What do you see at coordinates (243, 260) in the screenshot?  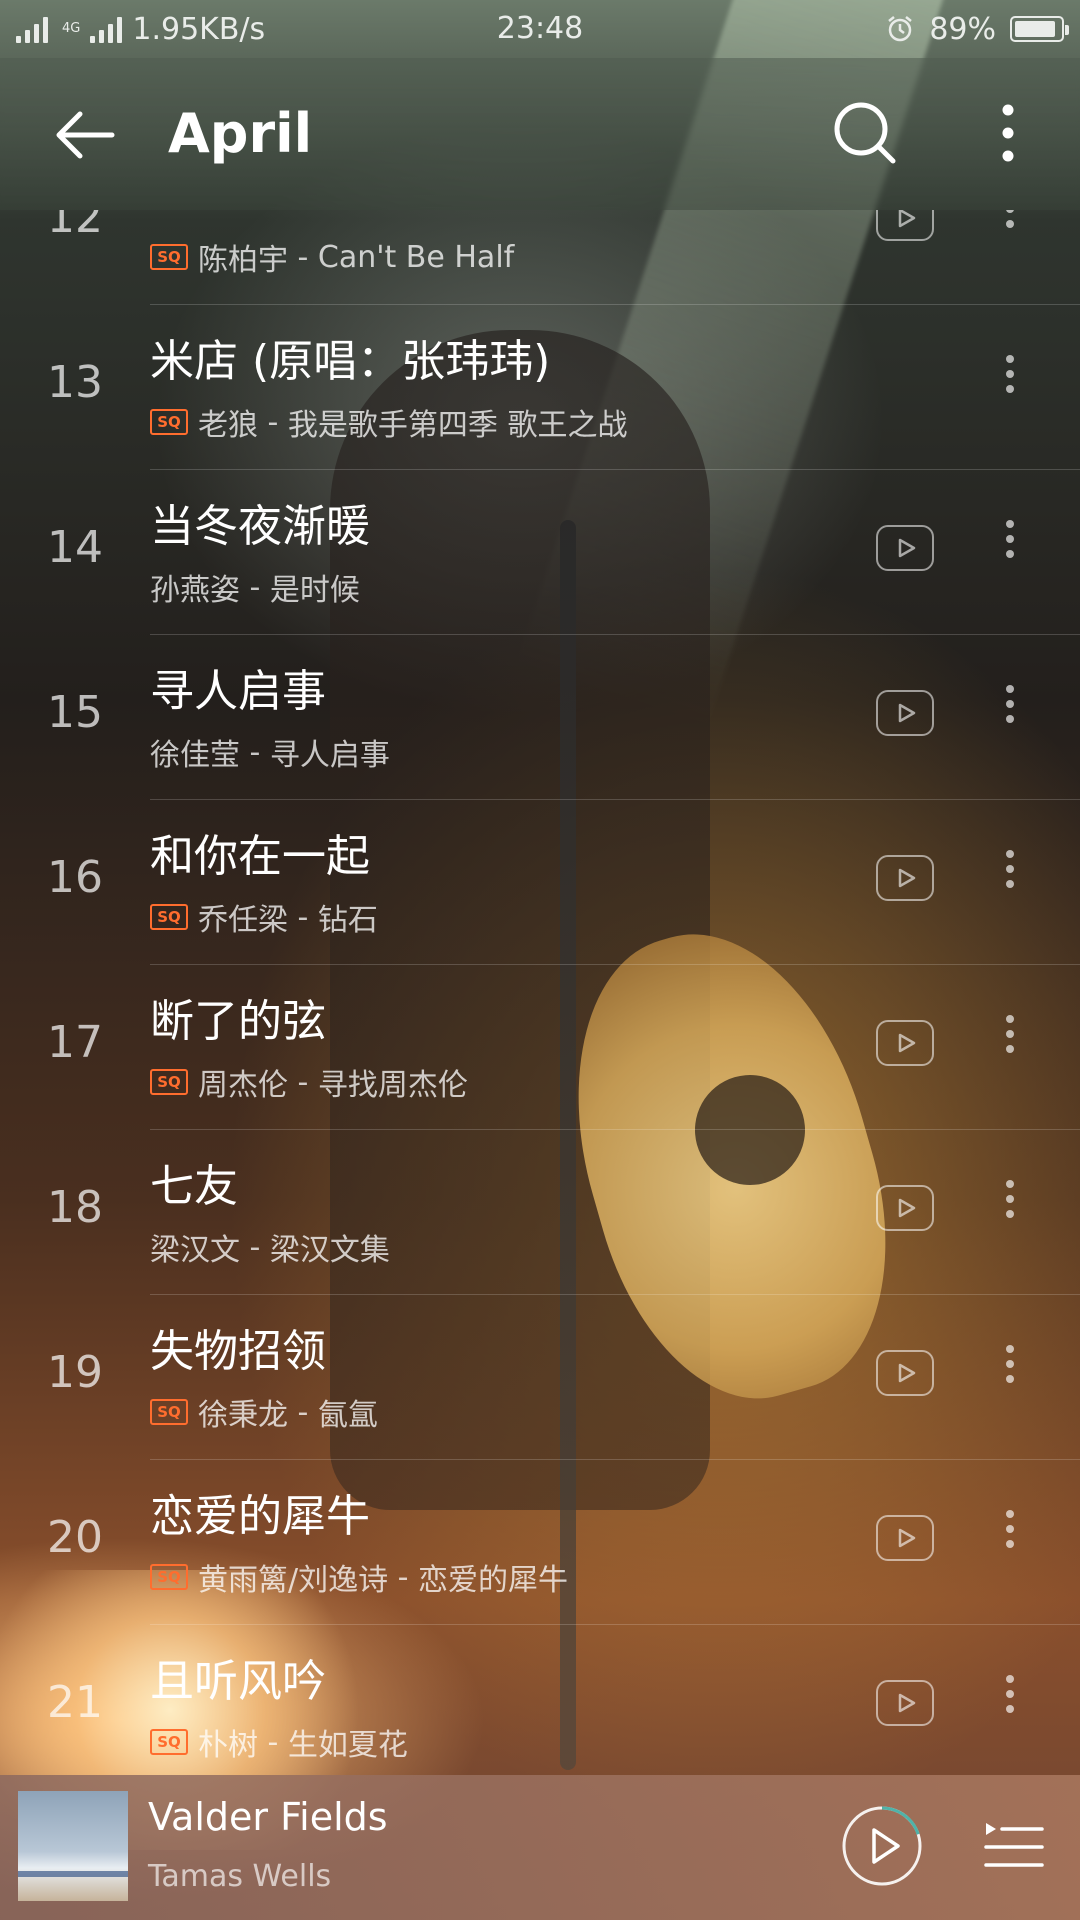 I see `song-artist: 陈柏宇` at bounding box center [243, 260].